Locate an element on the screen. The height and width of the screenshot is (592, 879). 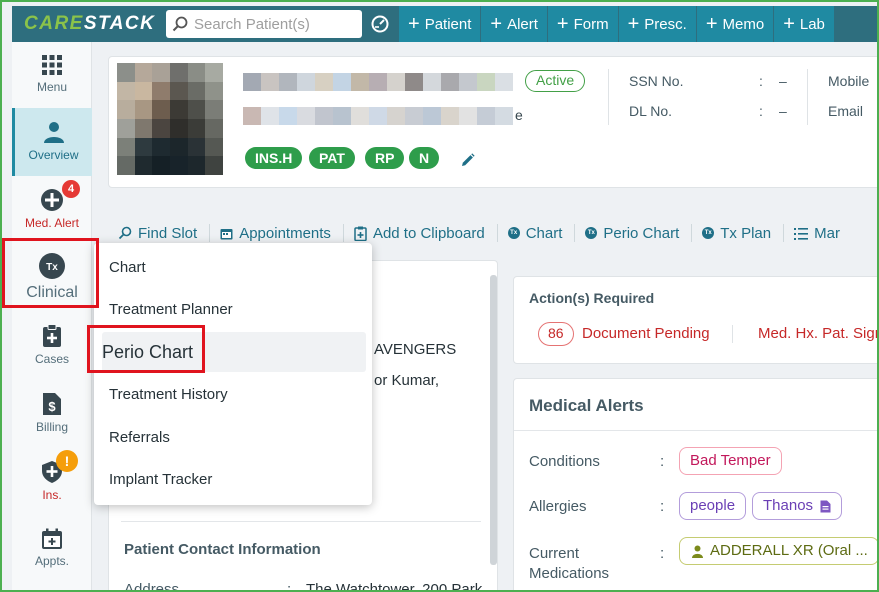
sidebar-item-label: Cases is located at coordinates (51, 359).